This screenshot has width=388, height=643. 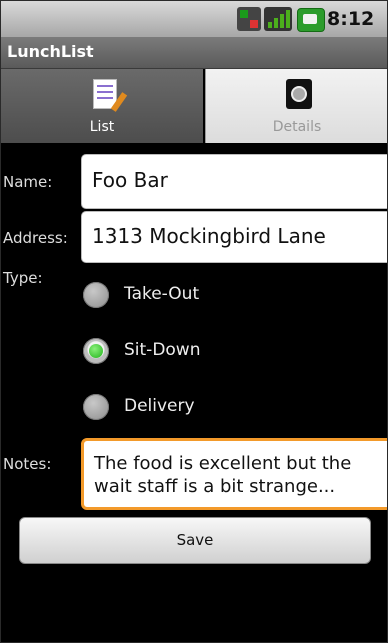 I want to click on clock-time: 8:12, so click(x=351, y=19).